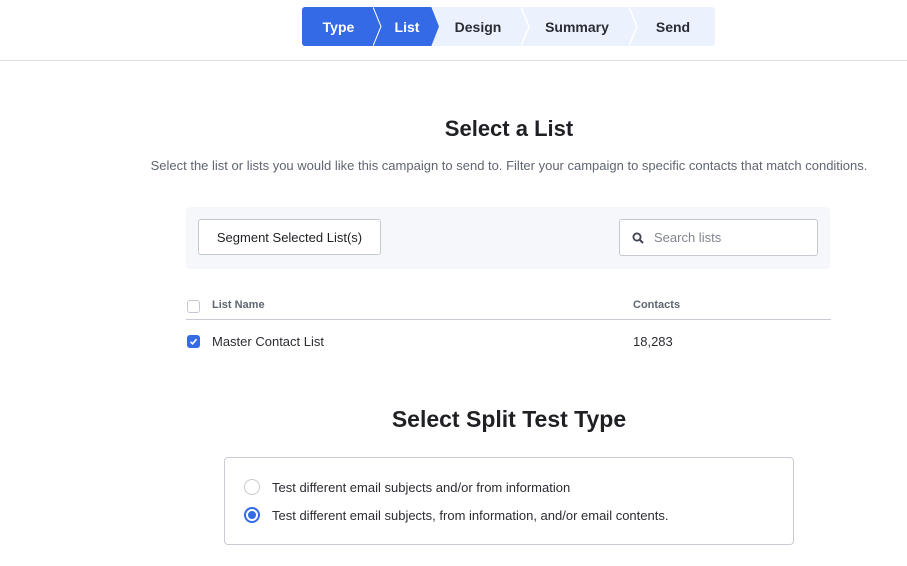 This screenshot has height=566, width=907. Describe the element at coordinates (238, 305) in the screenshot. I see `column-header-list-name: List Name` at that location.